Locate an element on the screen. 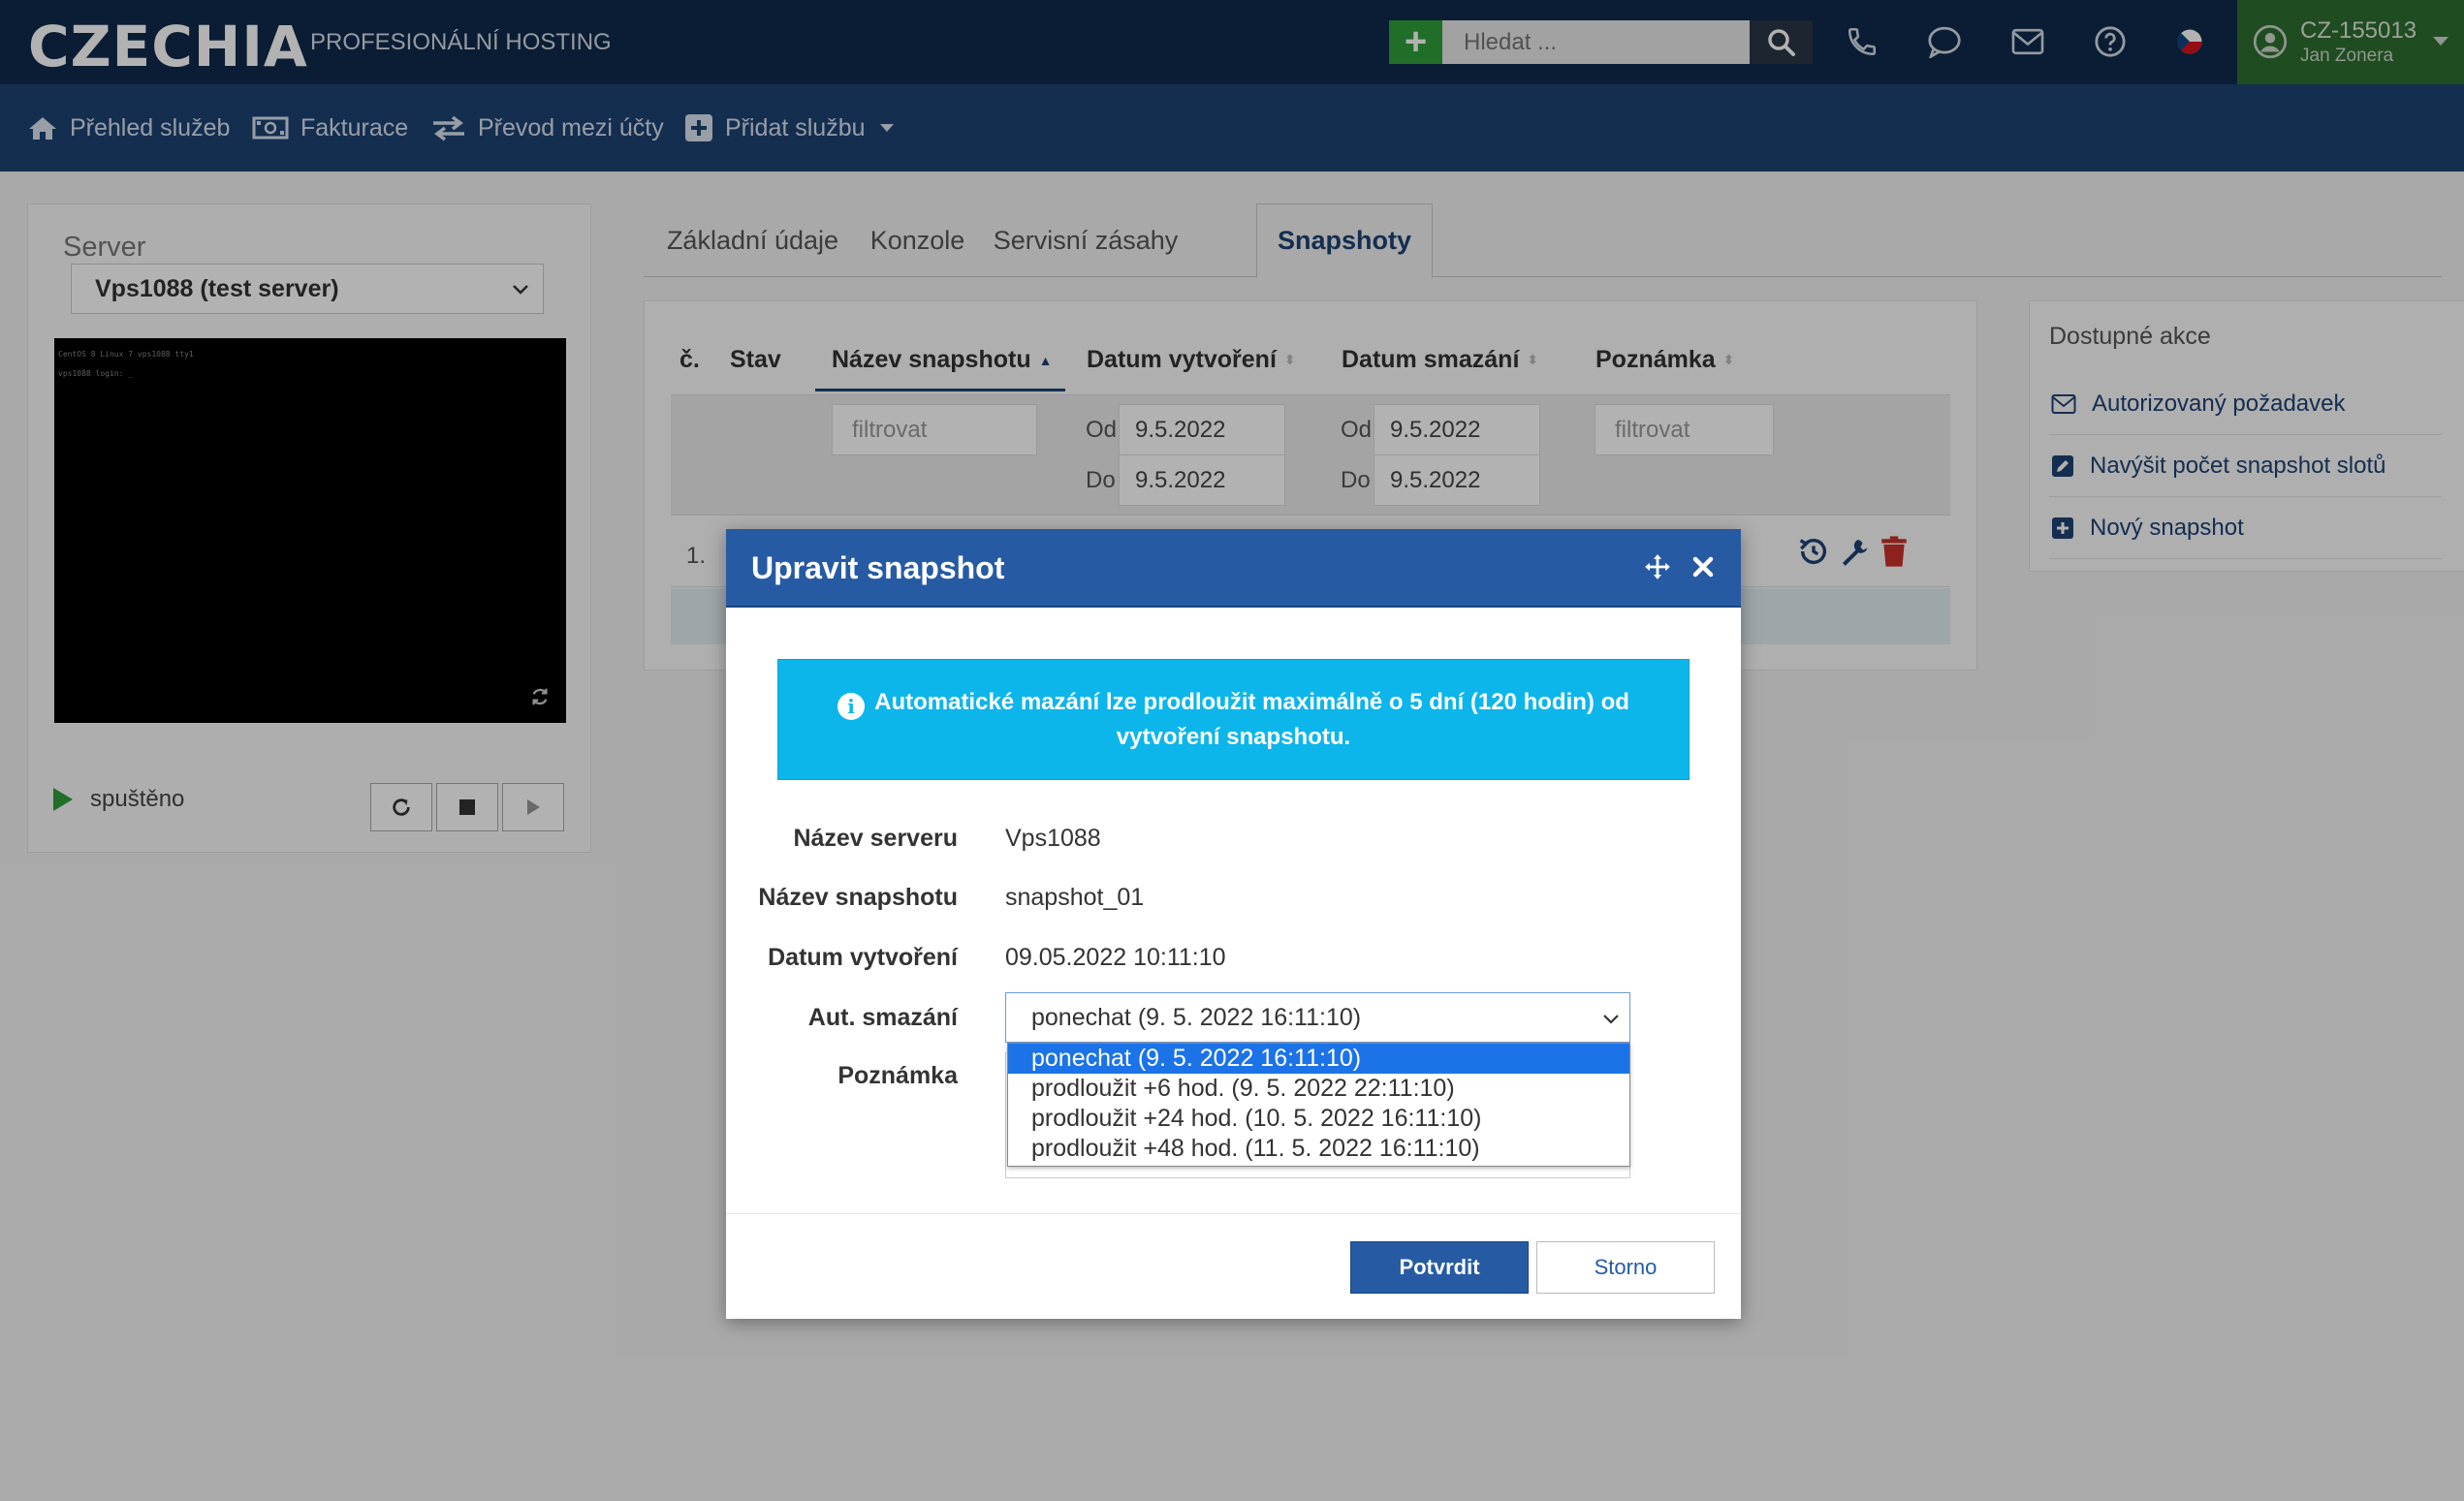  footer-divider is located at coordinates (1233, 1213).